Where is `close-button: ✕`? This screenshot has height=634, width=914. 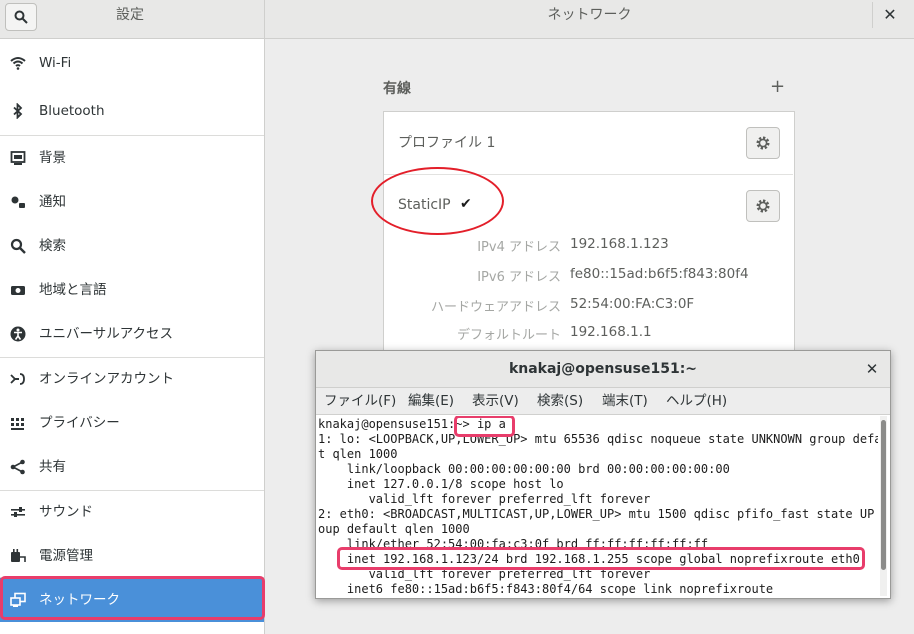
close-button: ✕ is located at coordinates (889, 15).